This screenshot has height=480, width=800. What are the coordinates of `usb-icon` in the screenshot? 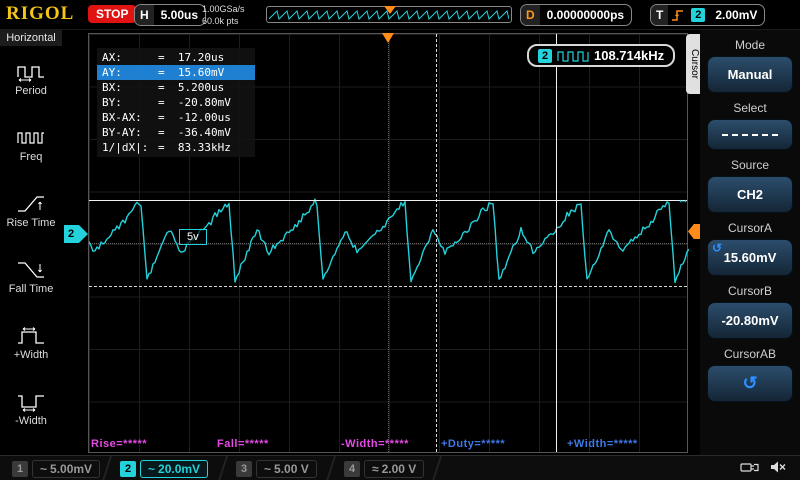 It's located at (749, 467).